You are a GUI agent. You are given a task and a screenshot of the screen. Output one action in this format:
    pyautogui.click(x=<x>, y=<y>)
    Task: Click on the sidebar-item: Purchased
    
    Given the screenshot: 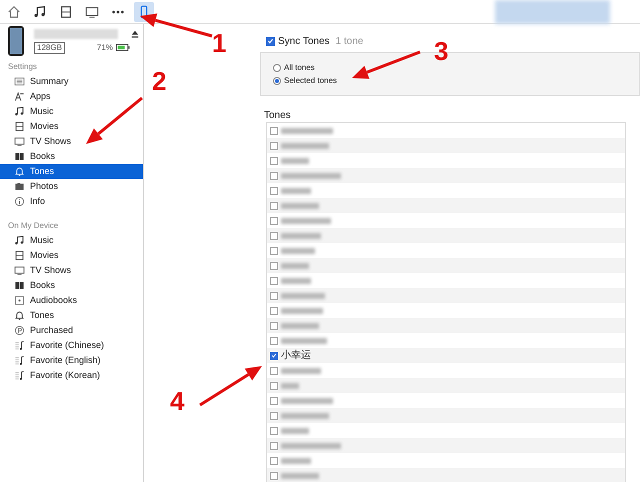 What is the action you would take?
    pyautogui.click(x=71, y=330)
    